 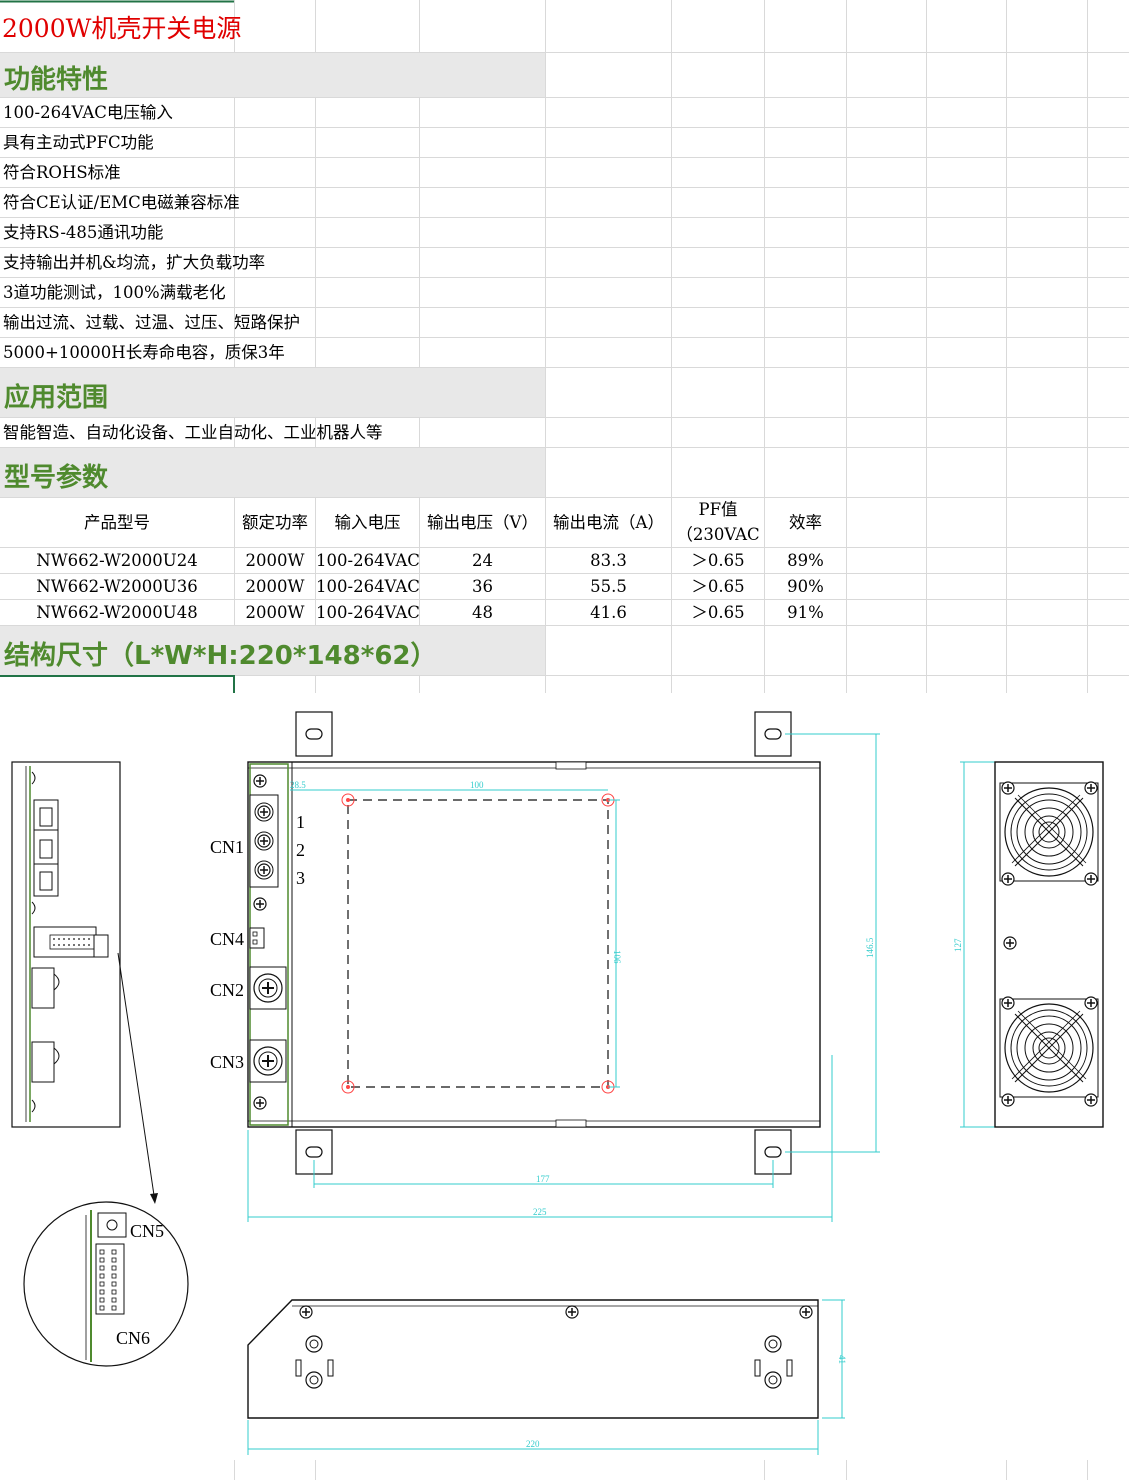 What do you see at coordinates (718, 509) in the screenshot?
I see `table-header-pf: PF值` at bounding box center [718, 509].